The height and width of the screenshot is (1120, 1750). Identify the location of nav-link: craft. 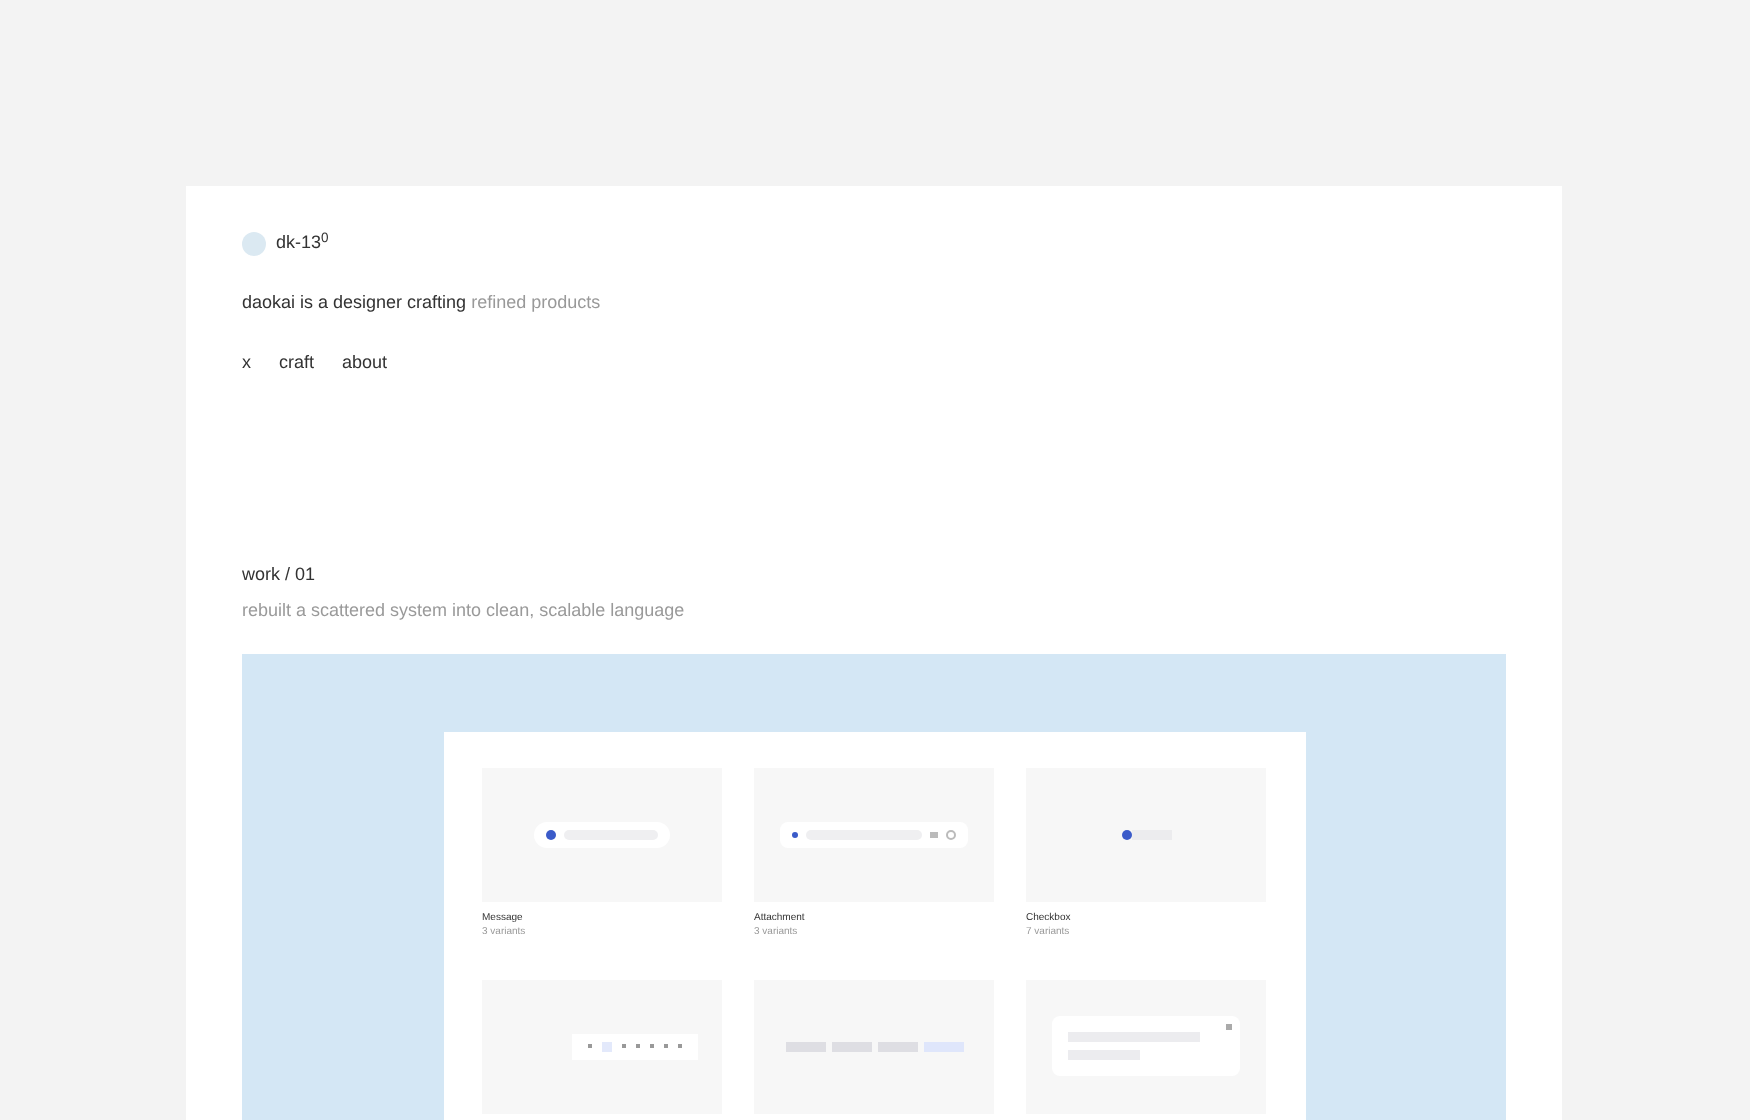
(297, 363).